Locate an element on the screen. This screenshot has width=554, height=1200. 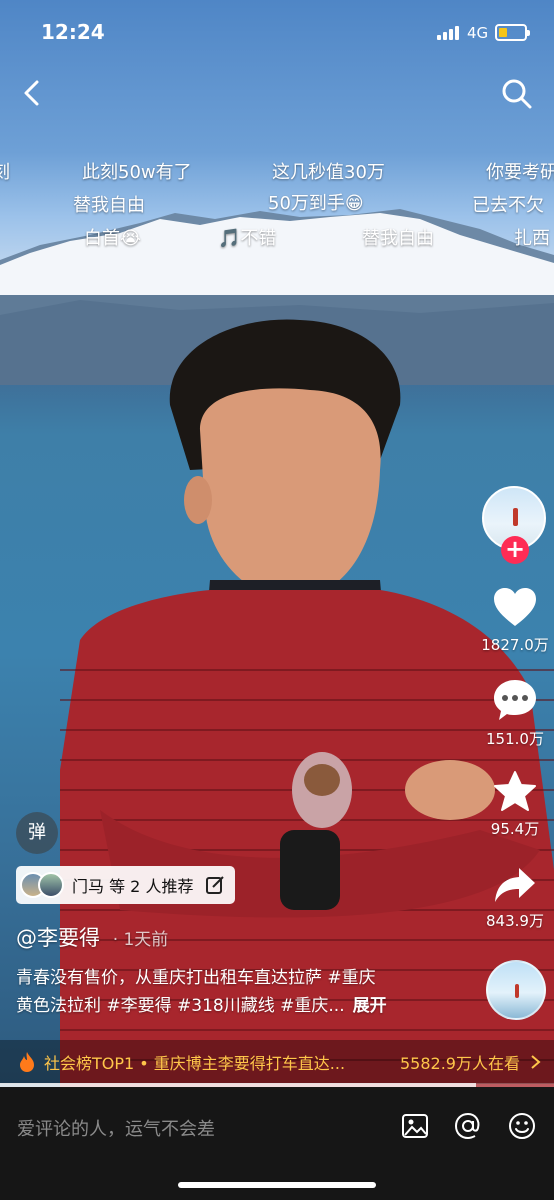
danmaku-toggle-button: 弹 is located at coordinates (37, 833).